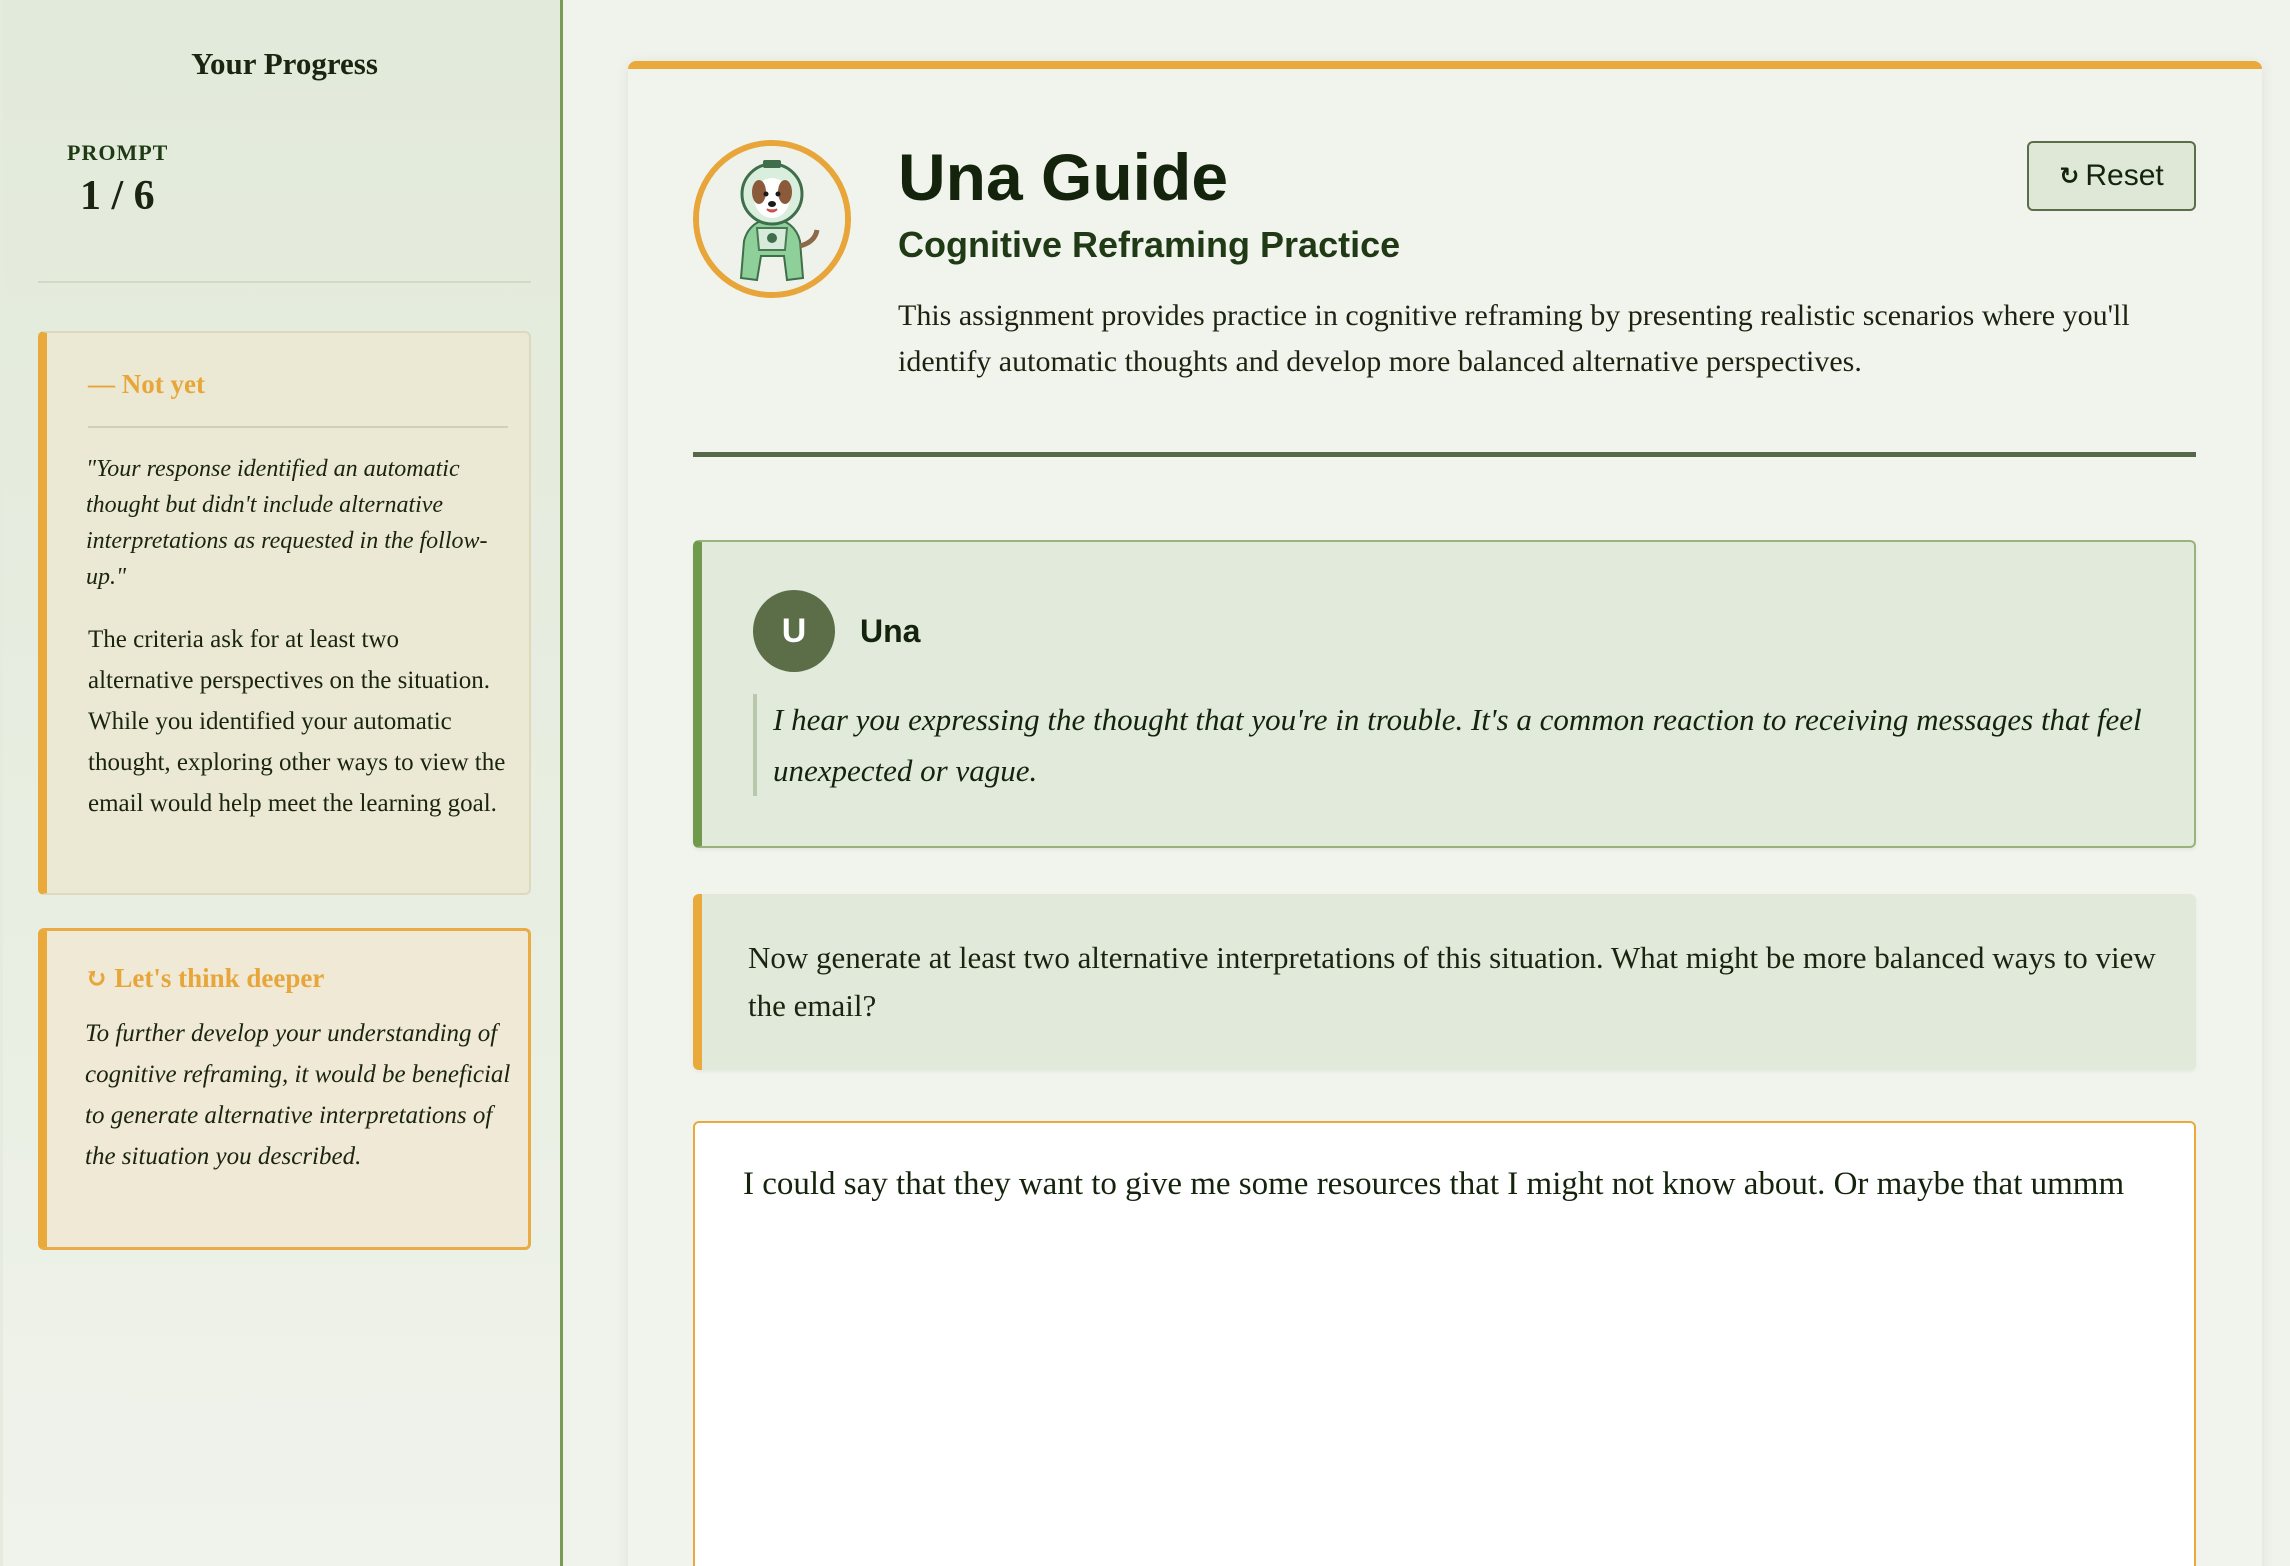  What do you see at coordinates (118, 152) in the screenshot?
I see `prompt-label: PROMPT` at bounding box center [118, 152].